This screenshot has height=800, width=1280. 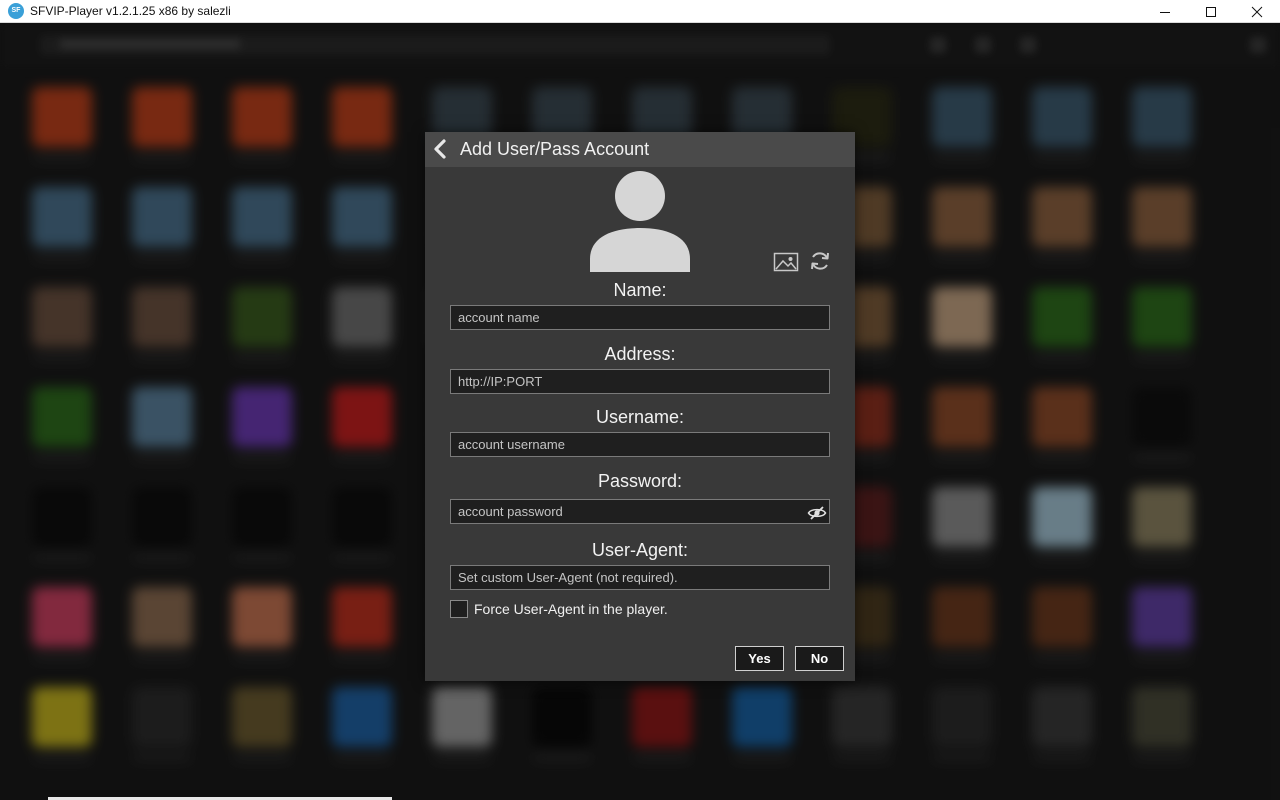 What do you see at coordinates (555, 149) in the screenshot?
I see `dialog-title: Add User/Pass Account` at bounding box center [555, 149].